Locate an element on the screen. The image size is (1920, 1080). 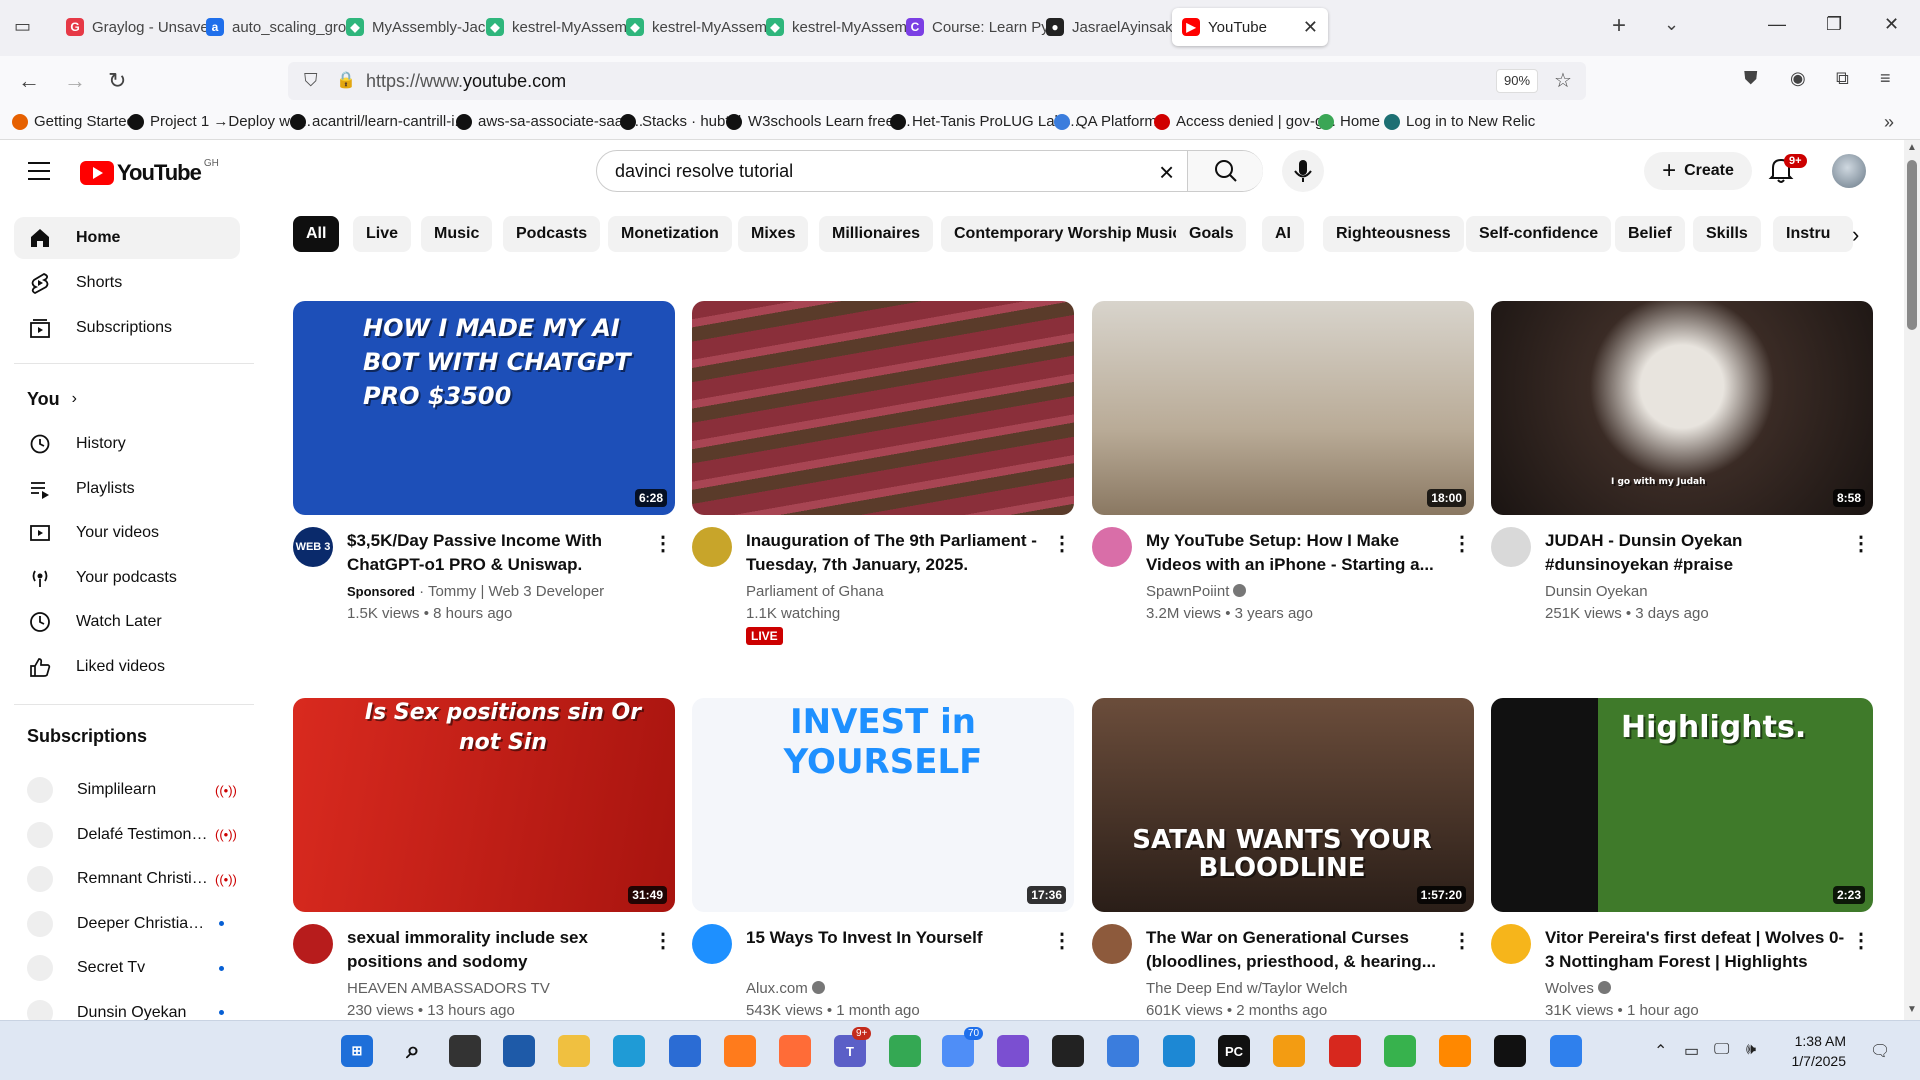
filter-chip: Millionaires is located at coordinates (876, 234).